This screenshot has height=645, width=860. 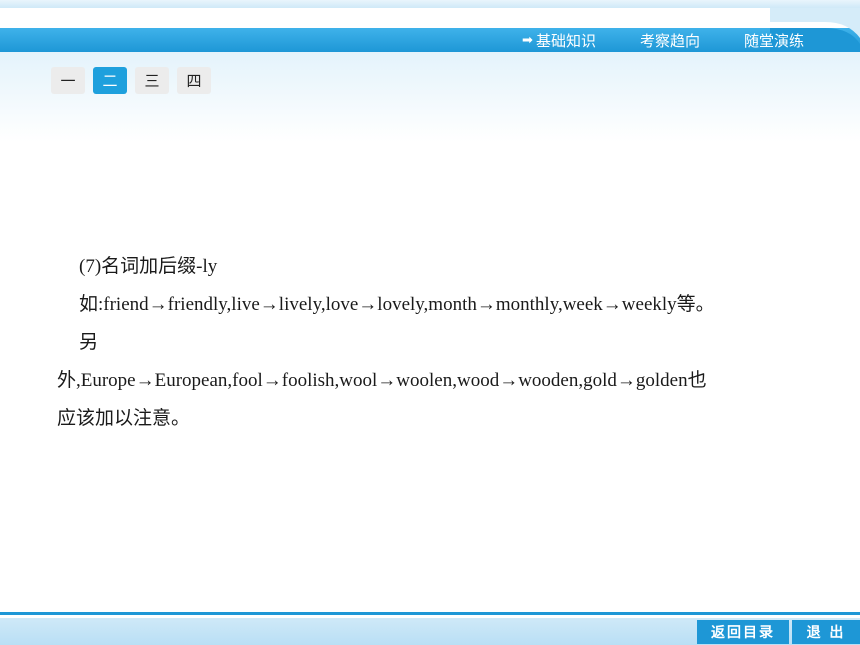 I want to click on content-line-note: 应该加以注意。, so click(x=124, y=418).